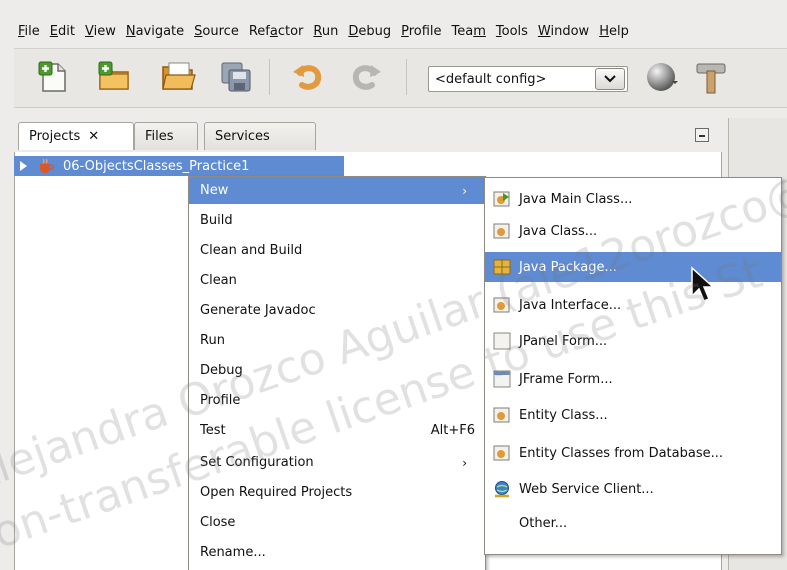 This screenshot has height=570, width=787. I want to click on project-tree-node: 06-ObjectsClasses_Practice1, so click(179, 166).